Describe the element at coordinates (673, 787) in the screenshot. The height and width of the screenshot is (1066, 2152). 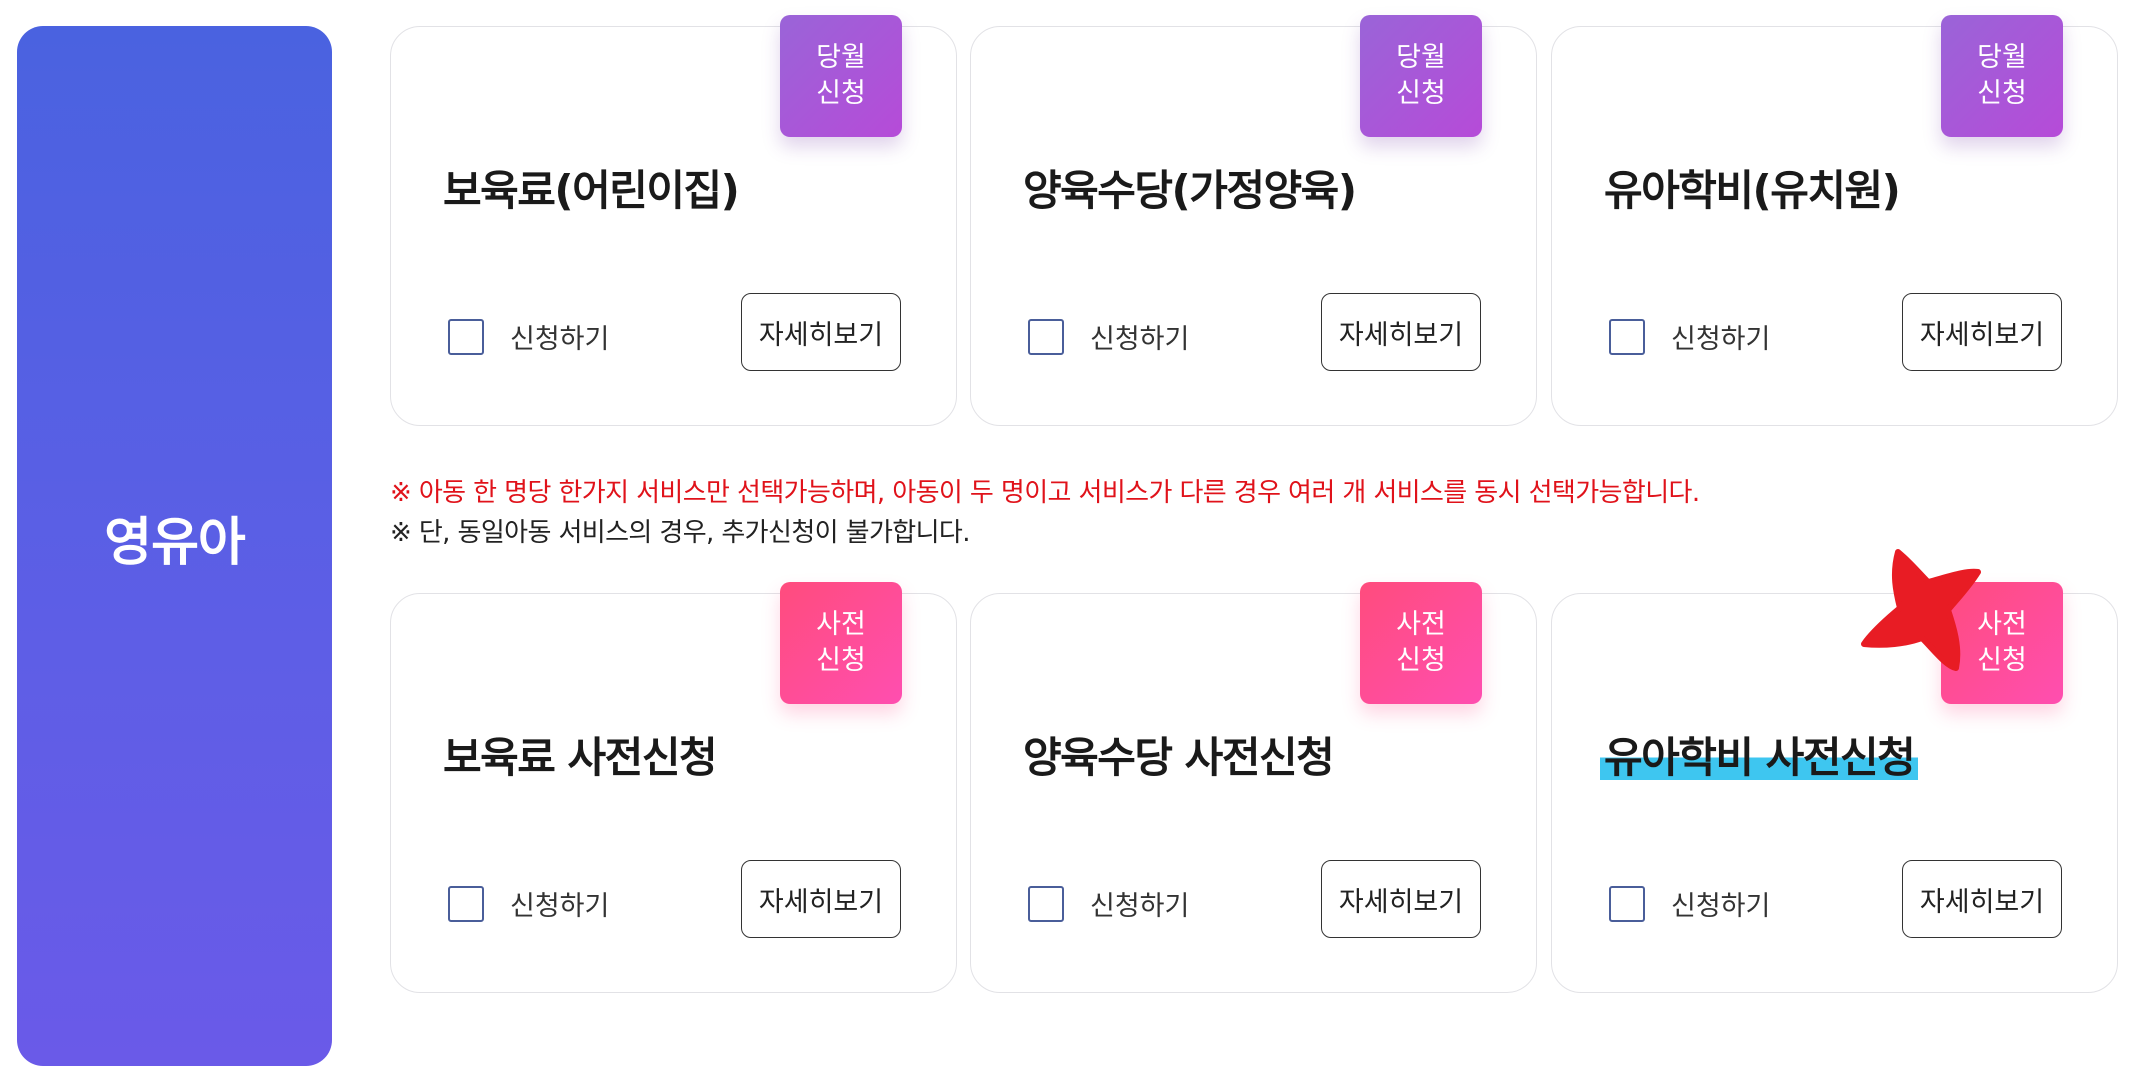
I see `service-card-childcare-fee-pre: 사전 신청 보육료 사전신청 신청하기 자세히보기` at that location.